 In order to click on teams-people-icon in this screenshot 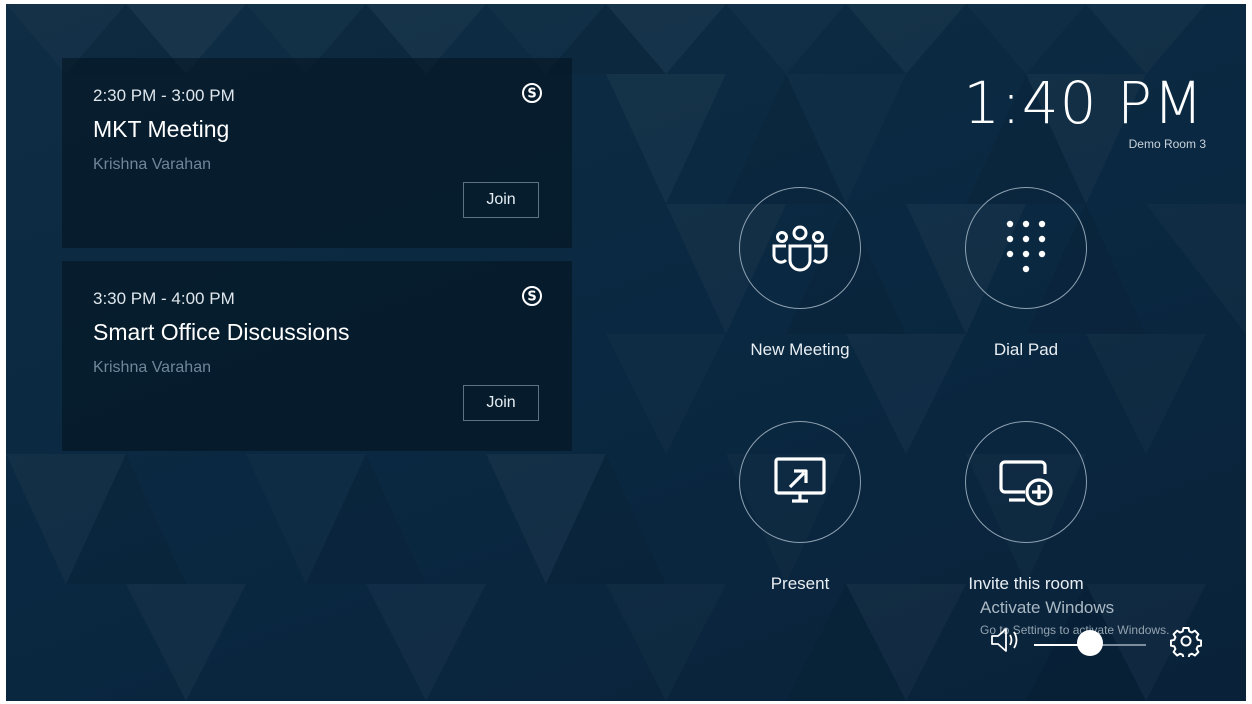, I will do `click(800, 248)`.